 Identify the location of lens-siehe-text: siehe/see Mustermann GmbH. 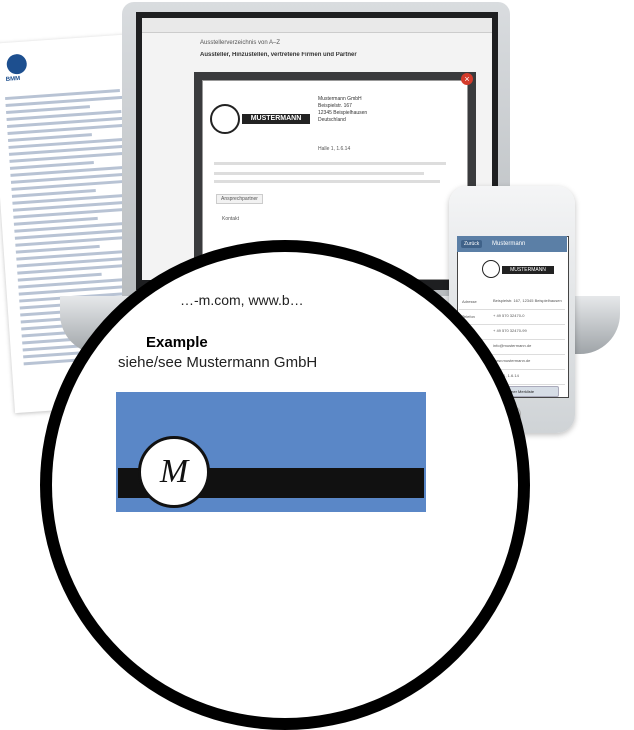
(218, 362).